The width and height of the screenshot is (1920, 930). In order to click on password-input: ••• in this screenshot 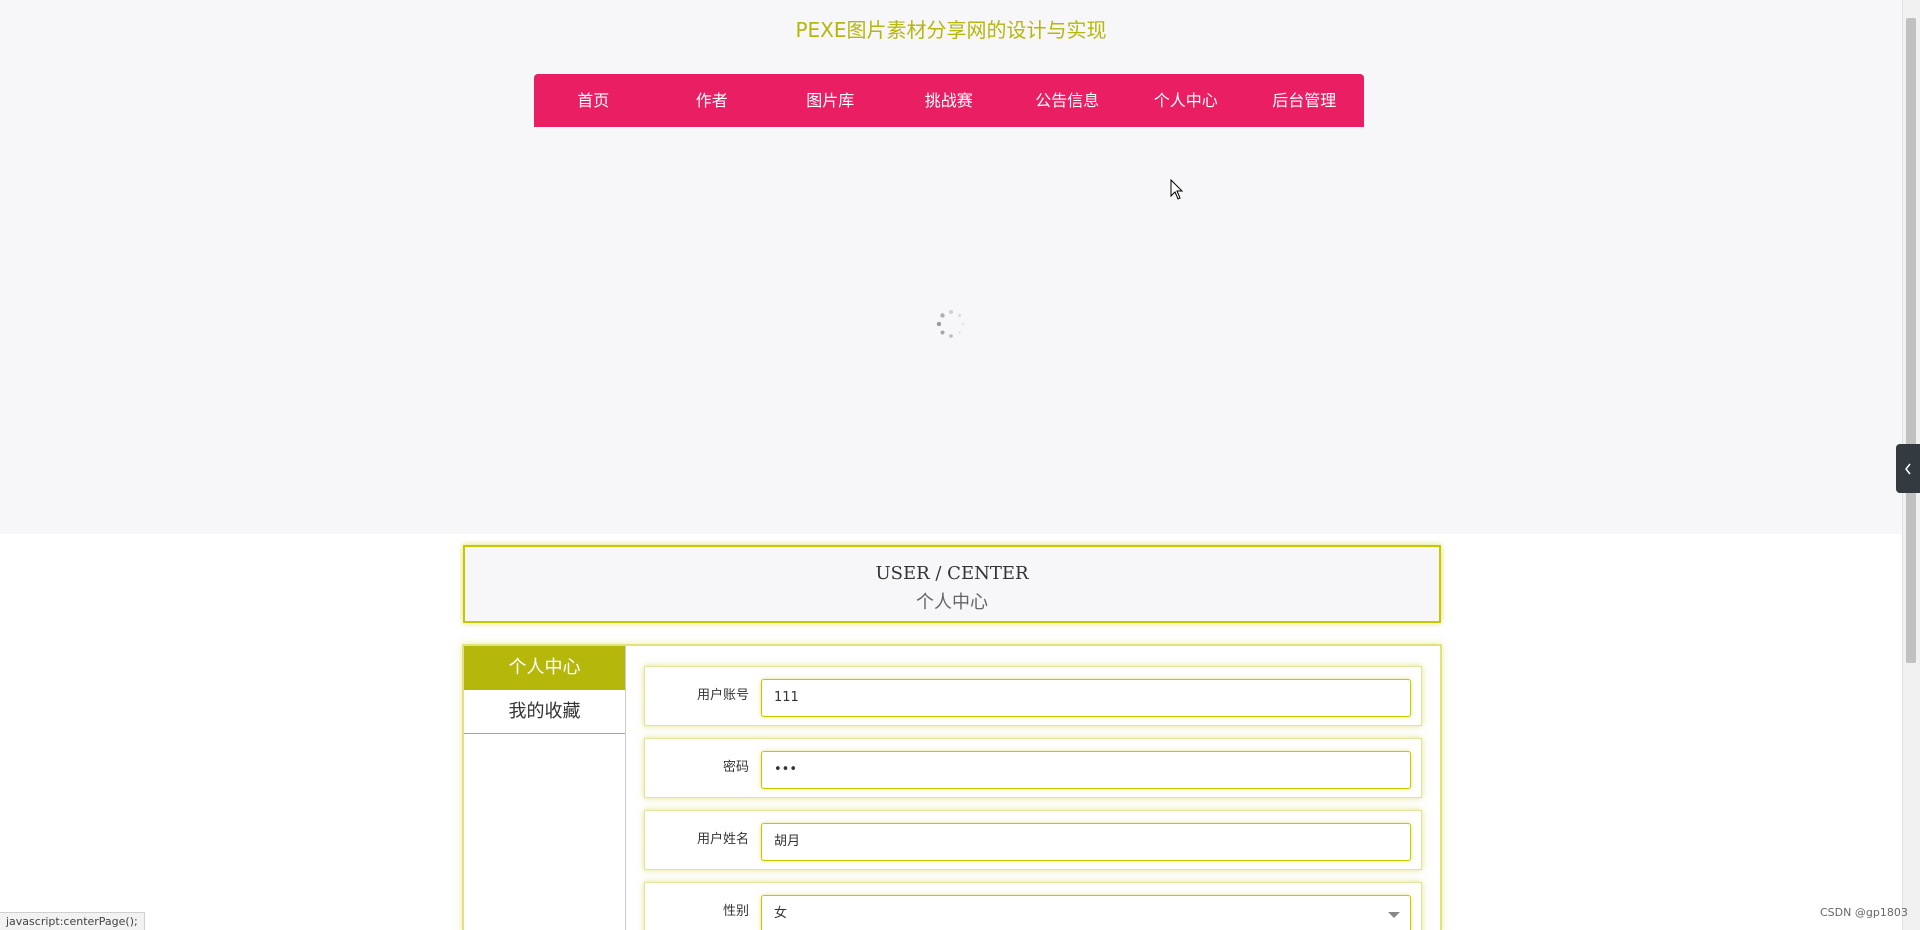, I will do `click(1086, 770)`.